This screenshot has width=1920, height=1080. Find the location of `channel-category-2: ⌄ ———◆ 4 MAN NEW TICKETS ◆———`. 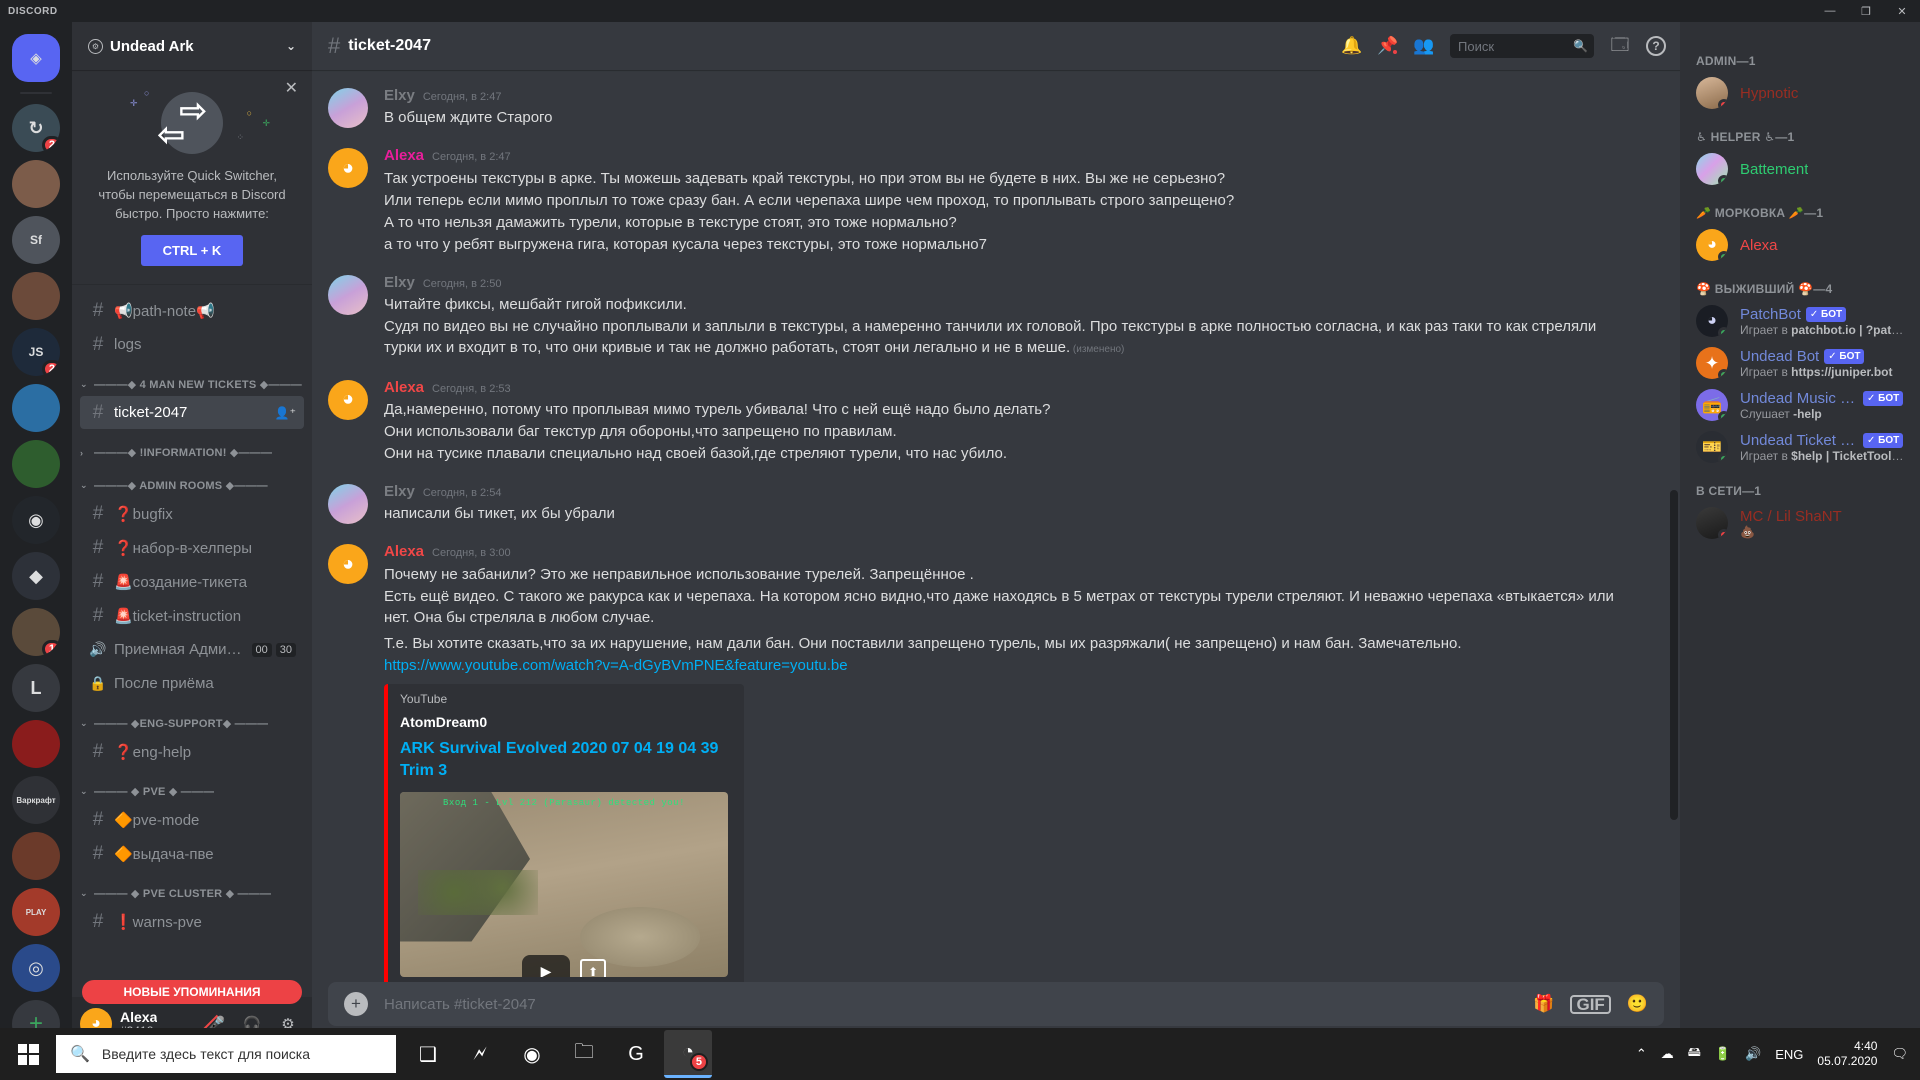

channel-category-2: ⌄ ———◆ 4 MAN NEW TICKETS ◆——— is located at coordinates (192, 378).